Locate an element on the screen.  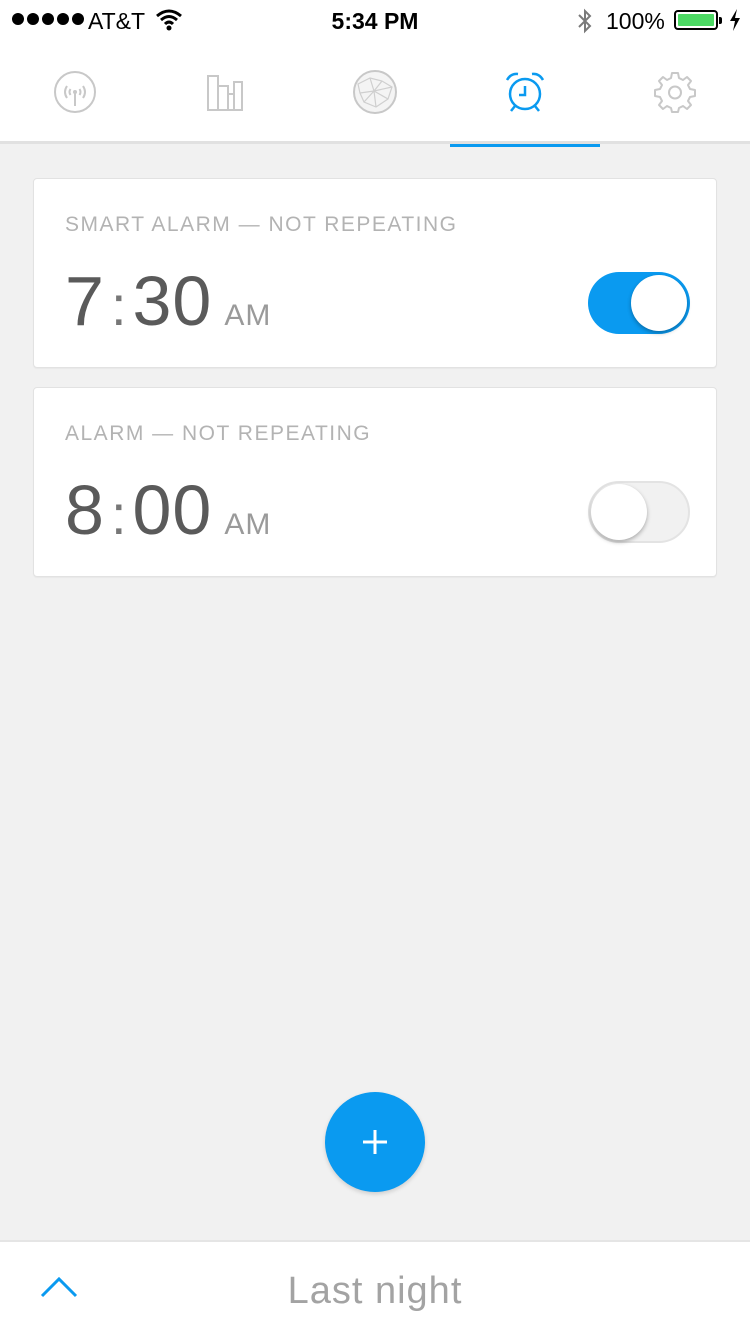
charging-icon is located at coordinates (735, 23).